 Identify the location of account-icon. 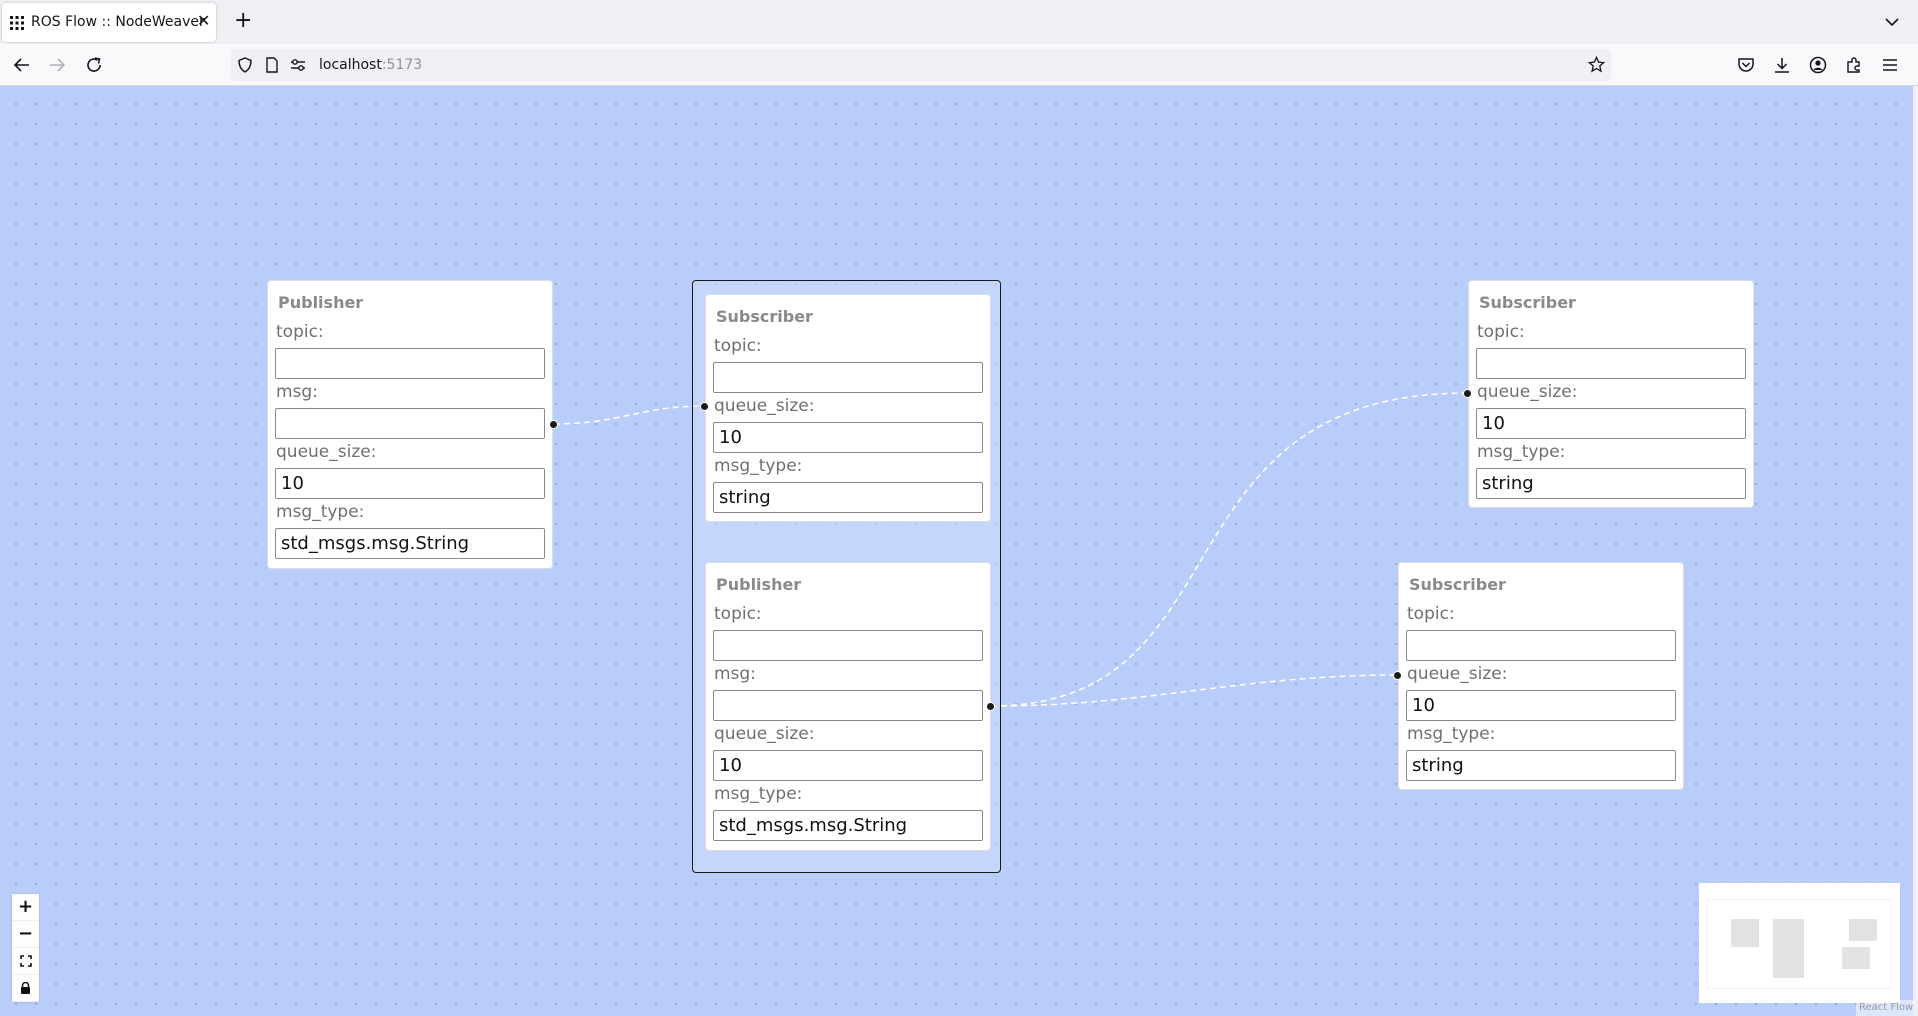
(1818, 65).